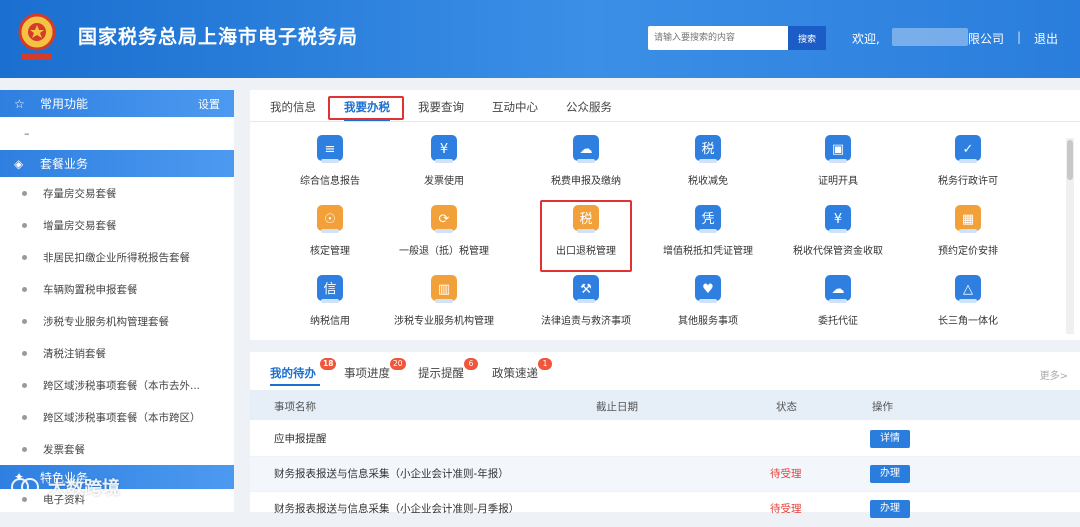 This screenshot has height=527, width=1080. Describe the element at coordinates (586, 321) in the screenshot. I see `service-label: 法律追责与救济事项` at that location.